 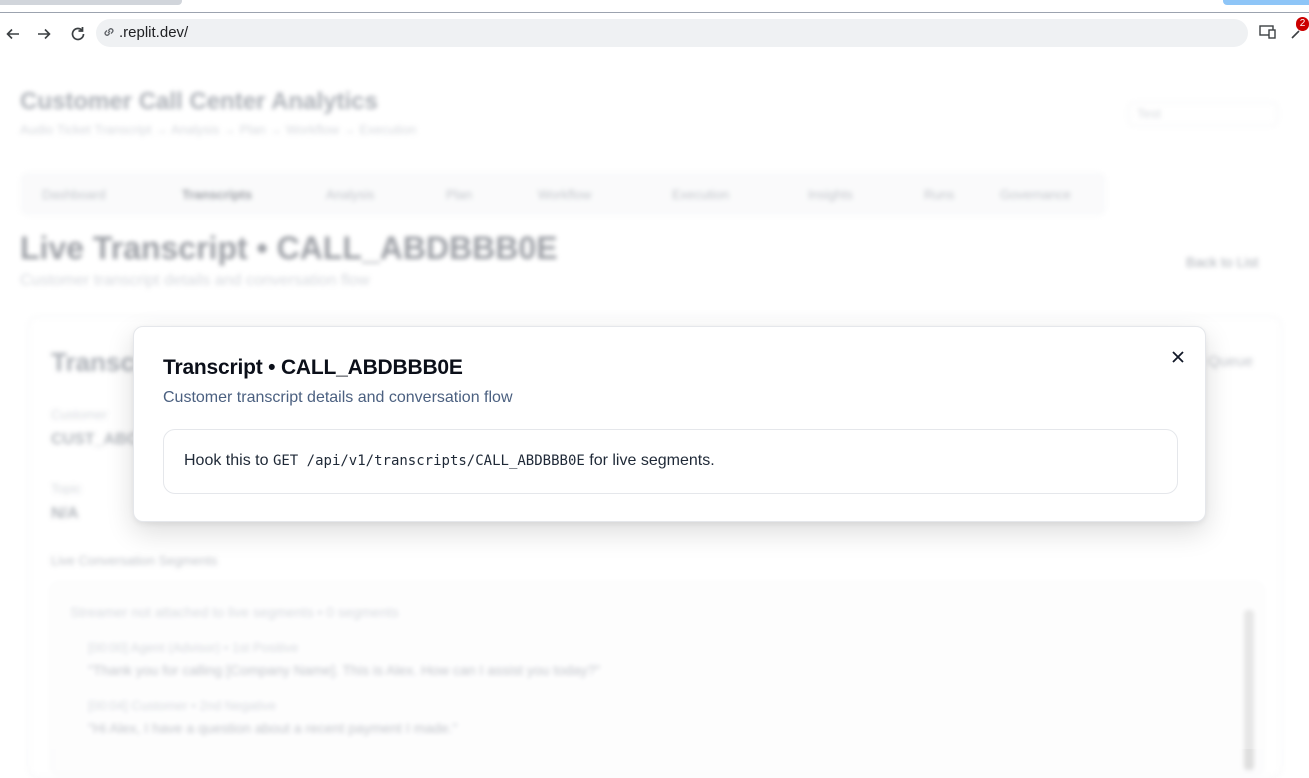 I want to click on reload-button, so click(x=78, y=34).